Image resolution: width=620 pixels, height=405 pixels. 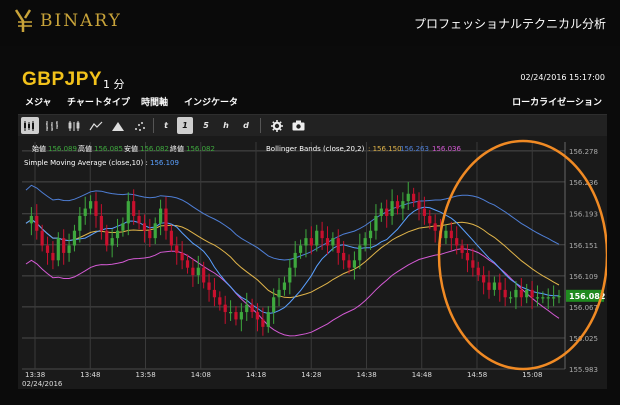 I want to click on bollinger-value: 156.036, so click(x=446, y=149).